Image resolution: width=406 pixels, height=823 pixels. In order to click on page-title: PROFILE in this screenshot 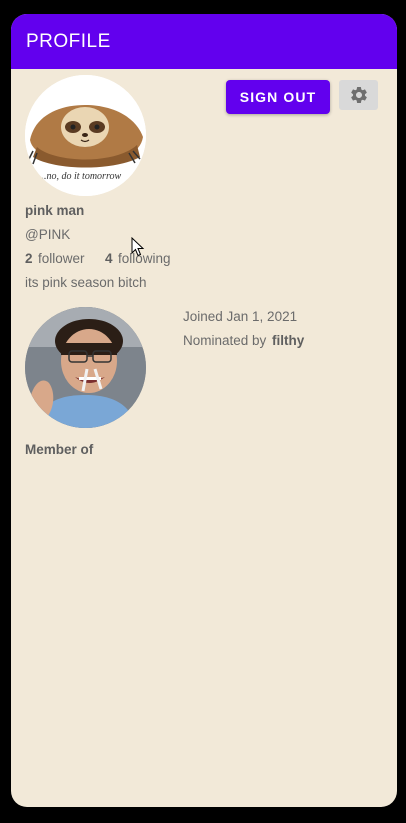, I will do `click(68, 41)`.